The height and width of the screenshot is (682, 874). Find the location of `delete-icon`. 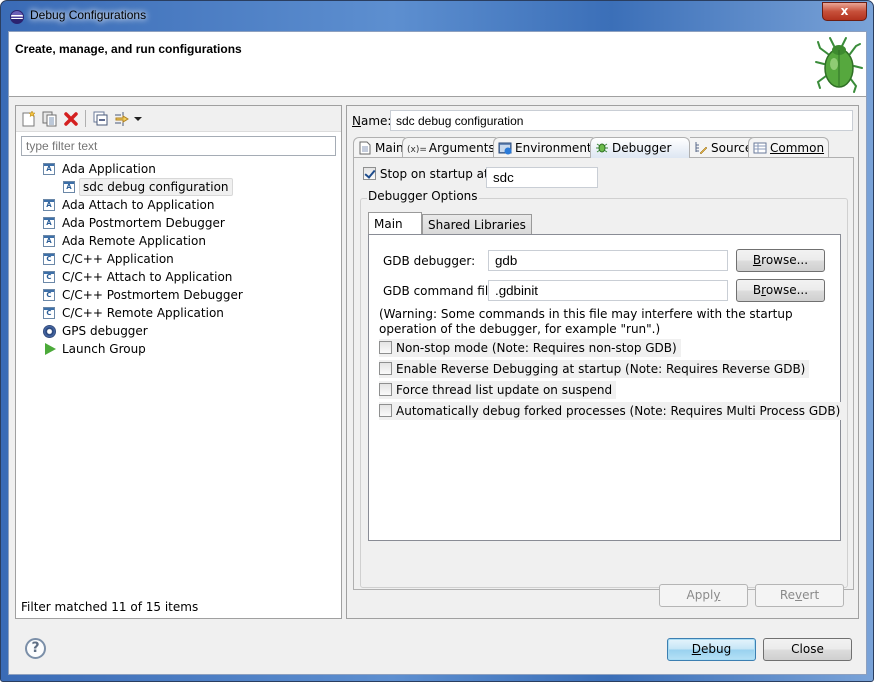

delete-icon is located at coordinates (71, 119).